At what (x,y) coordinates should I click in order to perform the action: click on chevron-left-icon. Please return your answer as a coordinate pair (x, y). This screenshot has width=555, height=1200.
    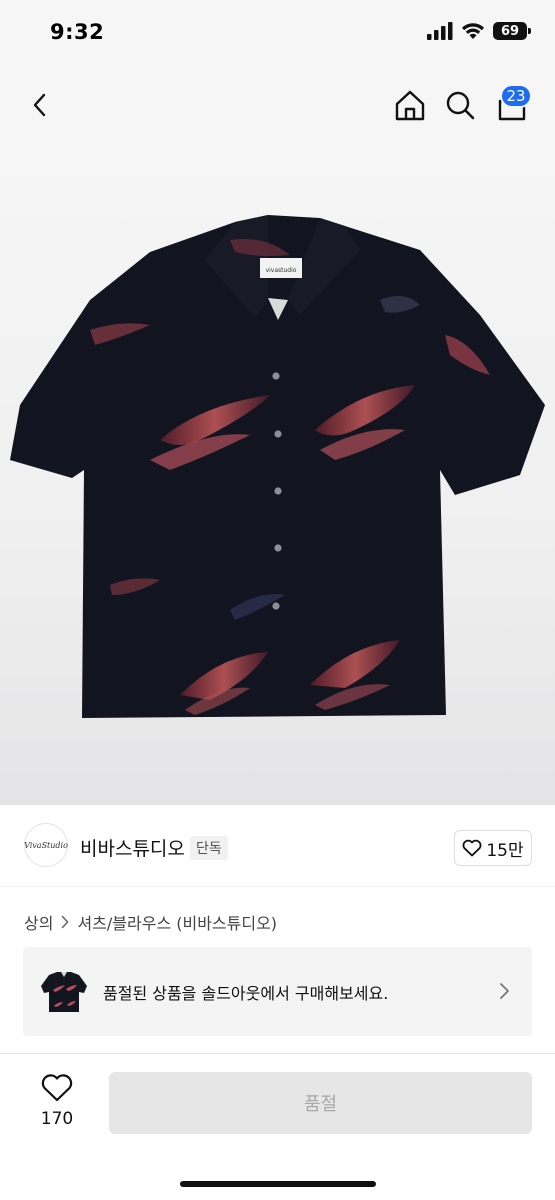
    Looking at the image, I should click on (39, 105).